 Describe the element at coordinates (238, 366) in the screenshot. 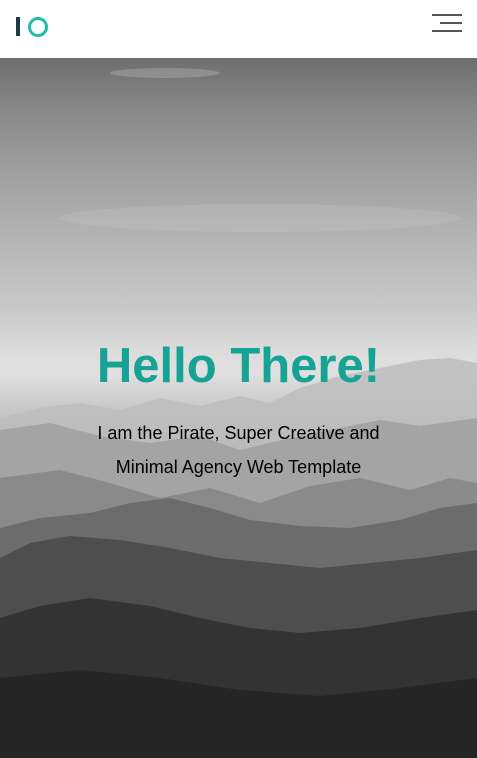

I see `hero-title: Hello There!` at that location.